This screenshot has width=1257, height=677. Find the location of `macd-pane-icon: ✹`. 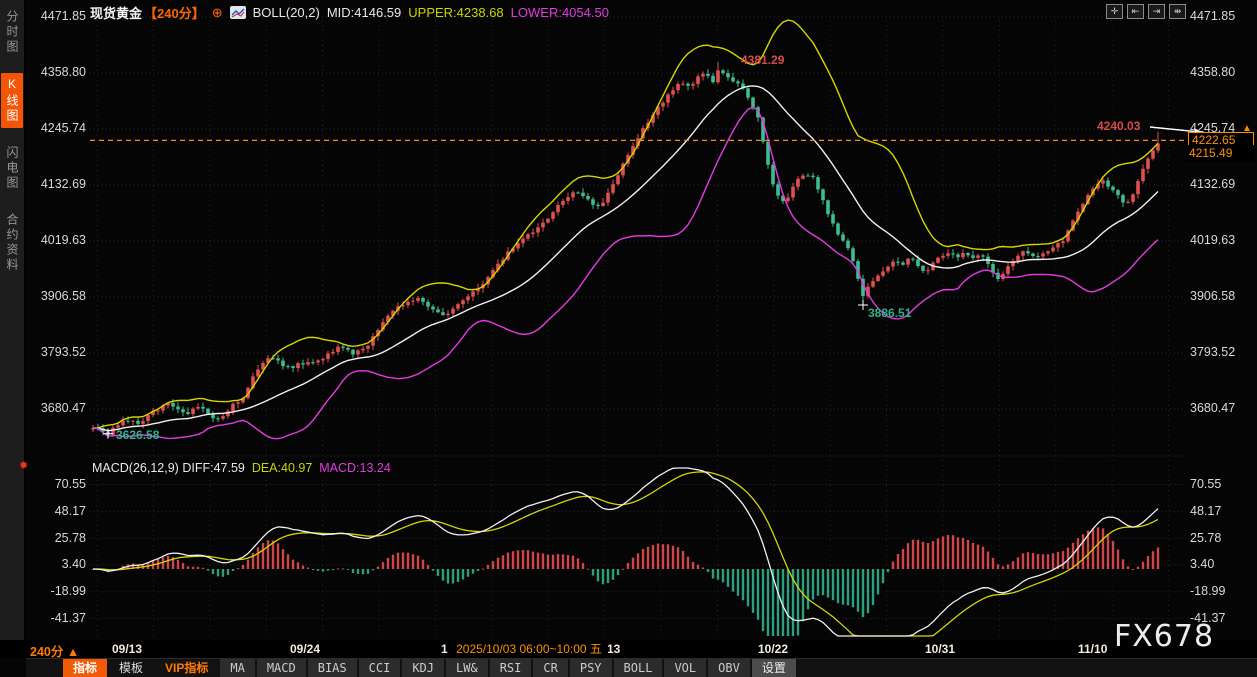

macd-pane-icon: ✹ is located at coordinates (23, 465).